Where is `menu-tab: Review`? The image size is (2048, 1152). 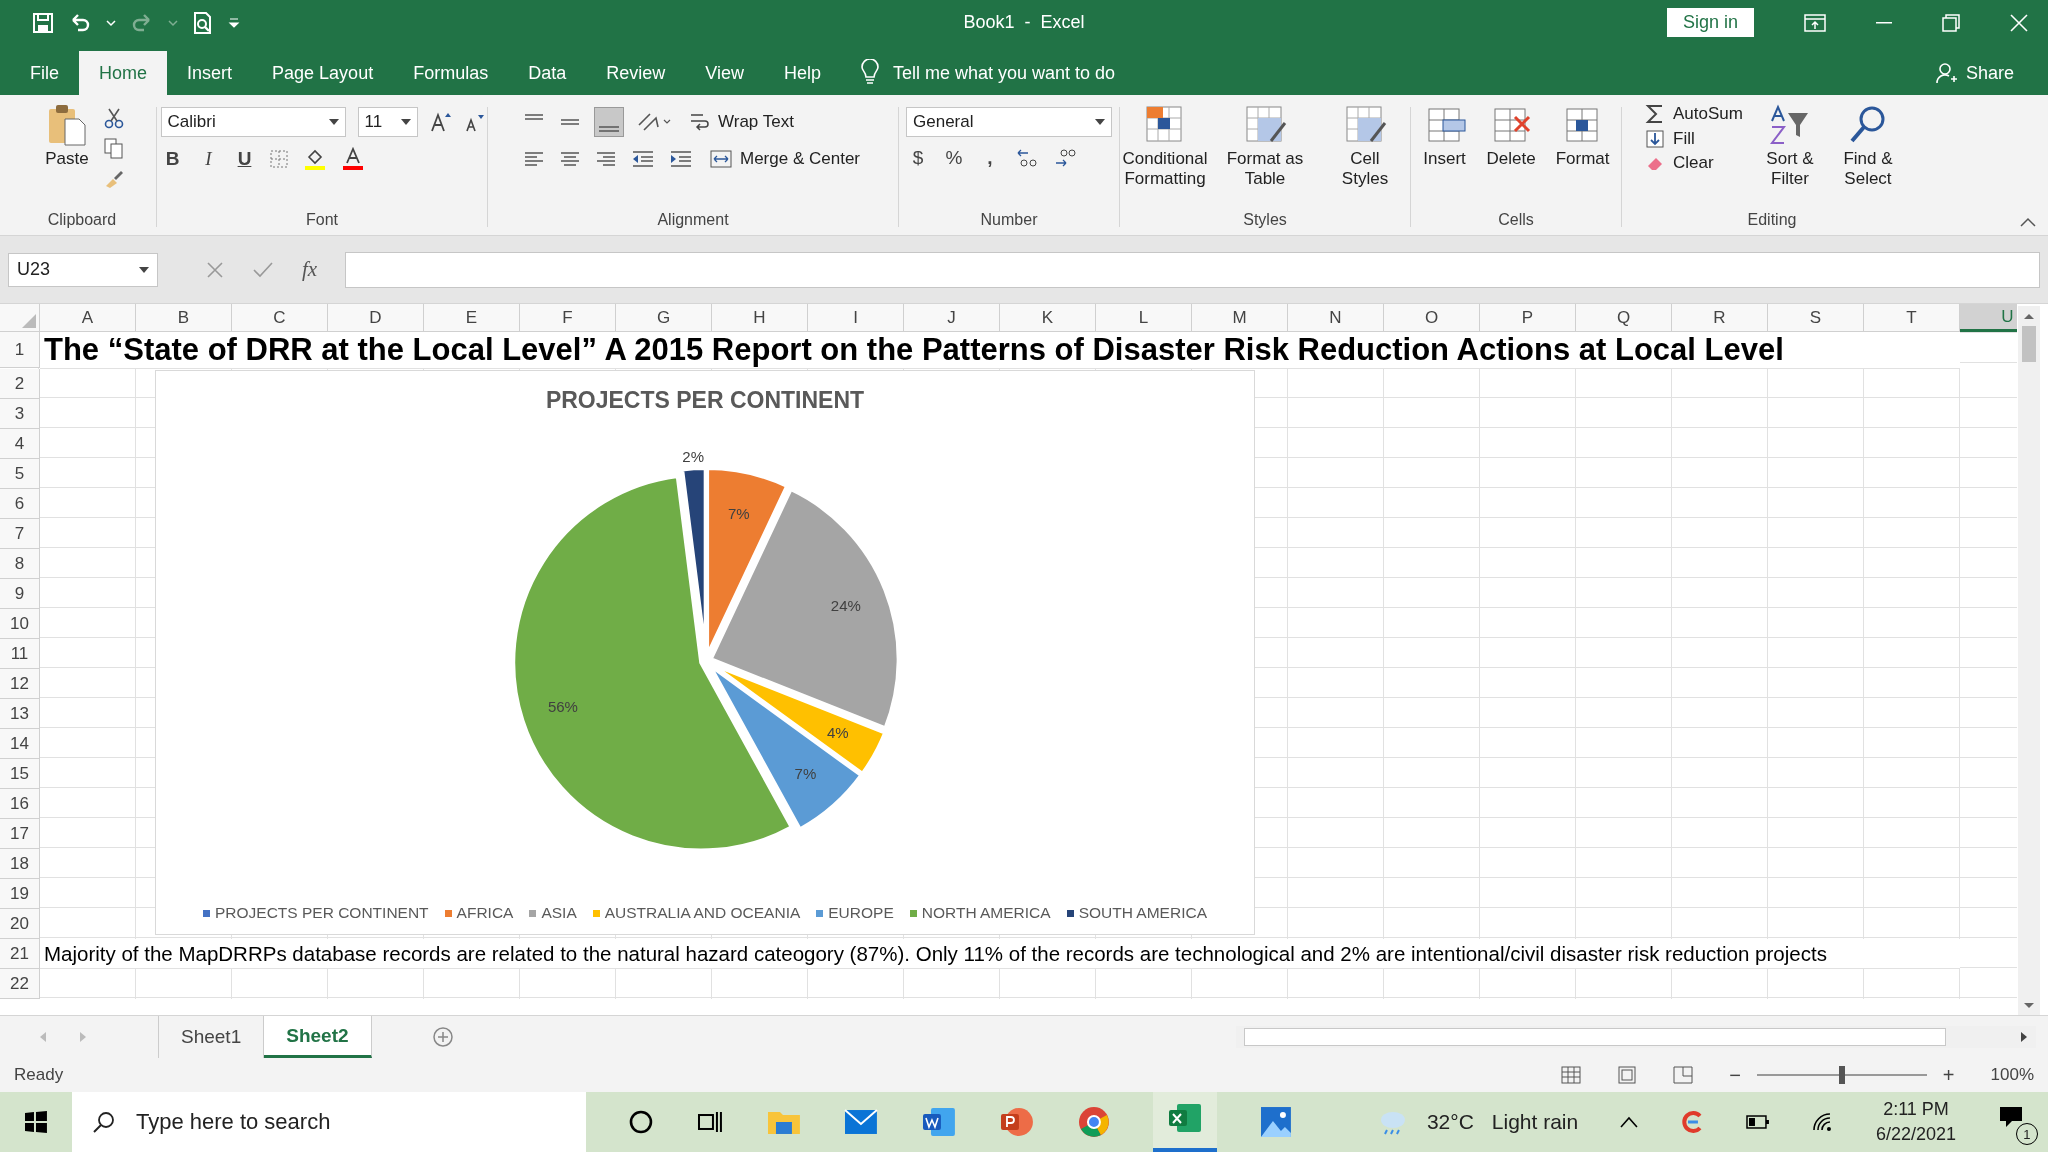 menu-tab: Review is located at coordinates (636, 73).